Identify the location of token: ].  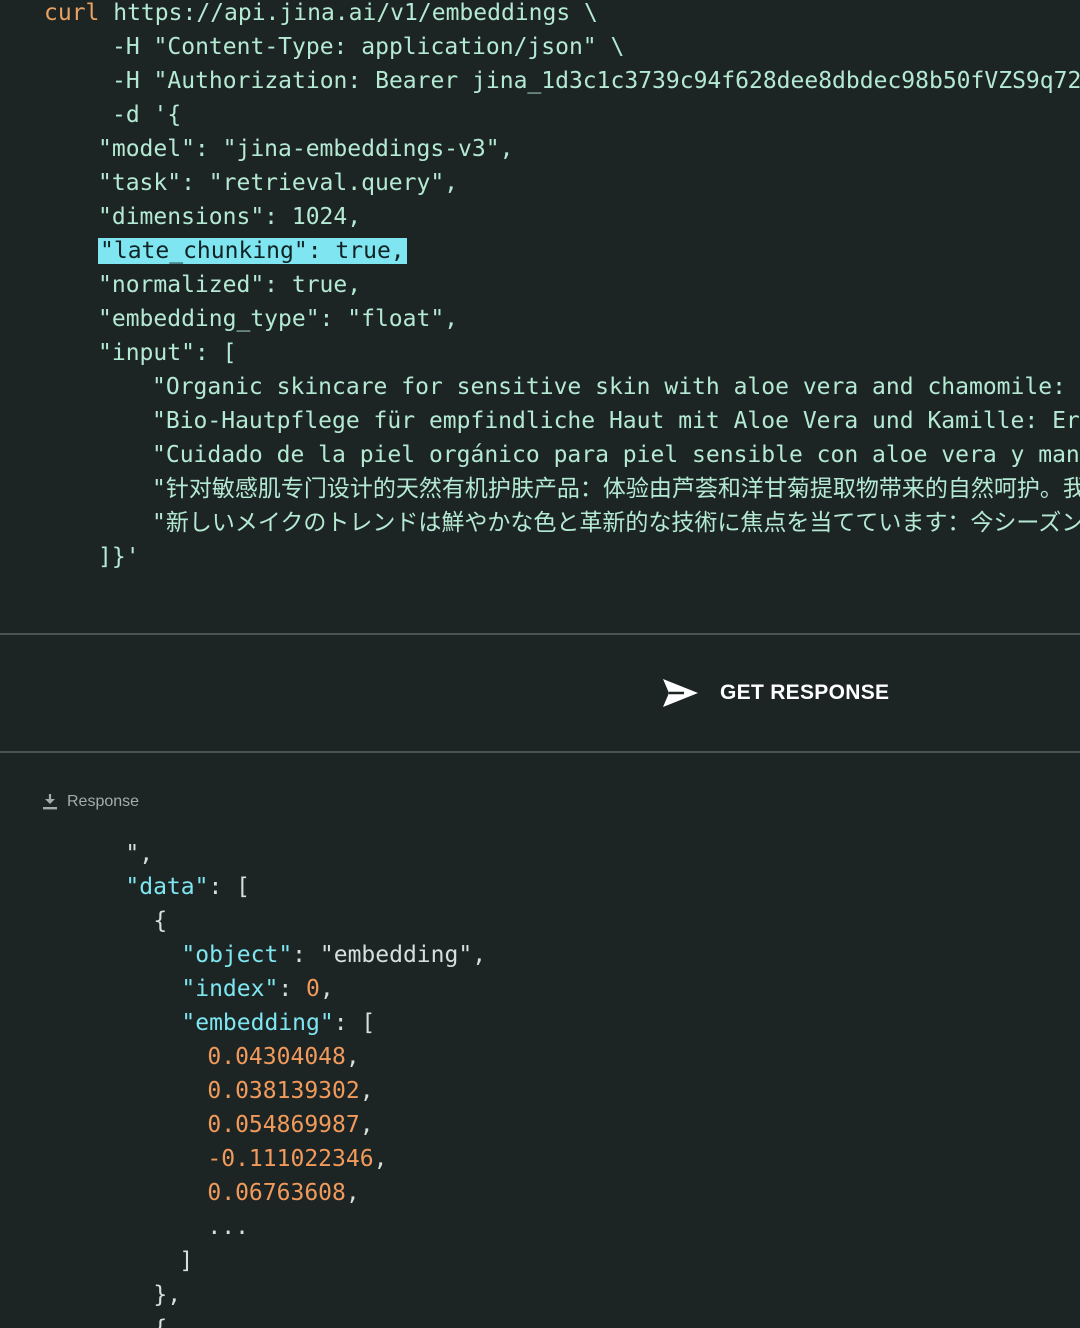
(186, 1261).